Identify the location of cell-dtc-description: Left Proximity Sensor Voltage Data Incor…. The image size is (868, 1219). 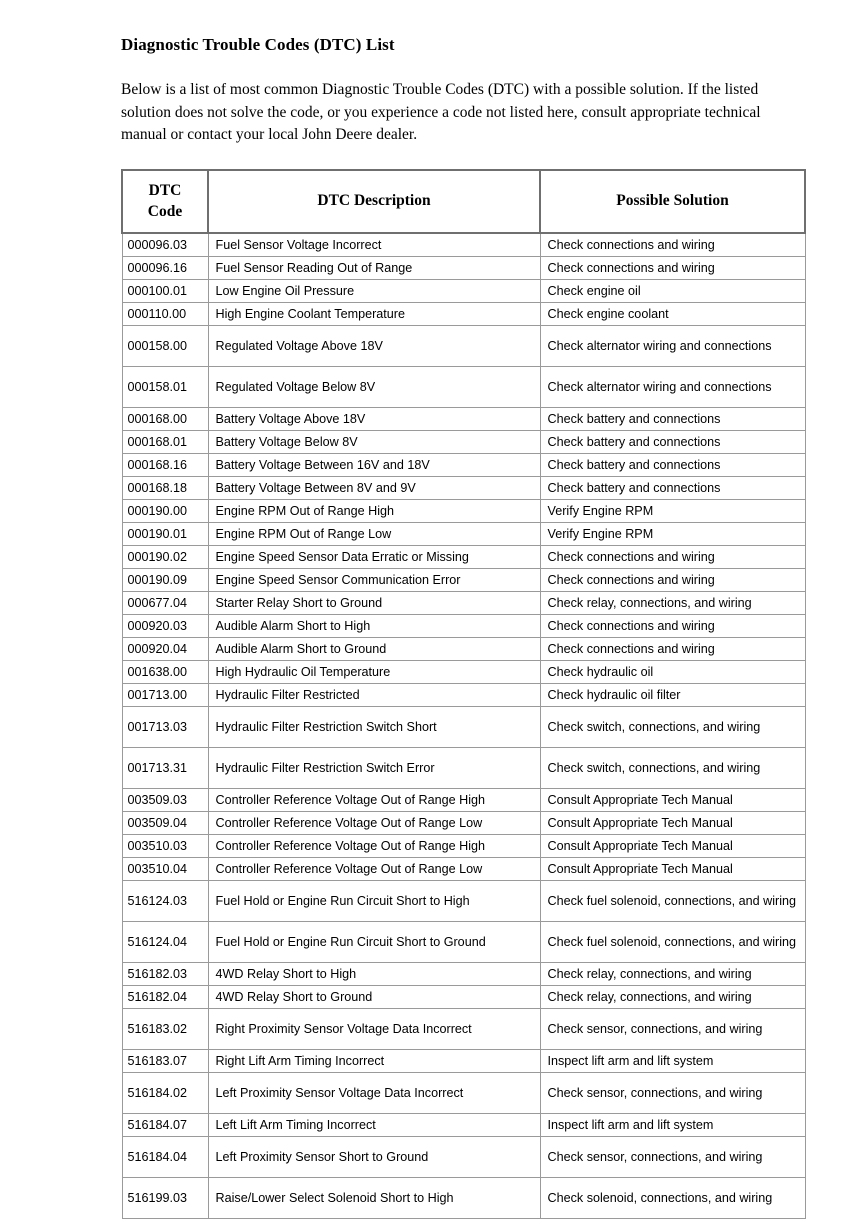
(374, 1092).